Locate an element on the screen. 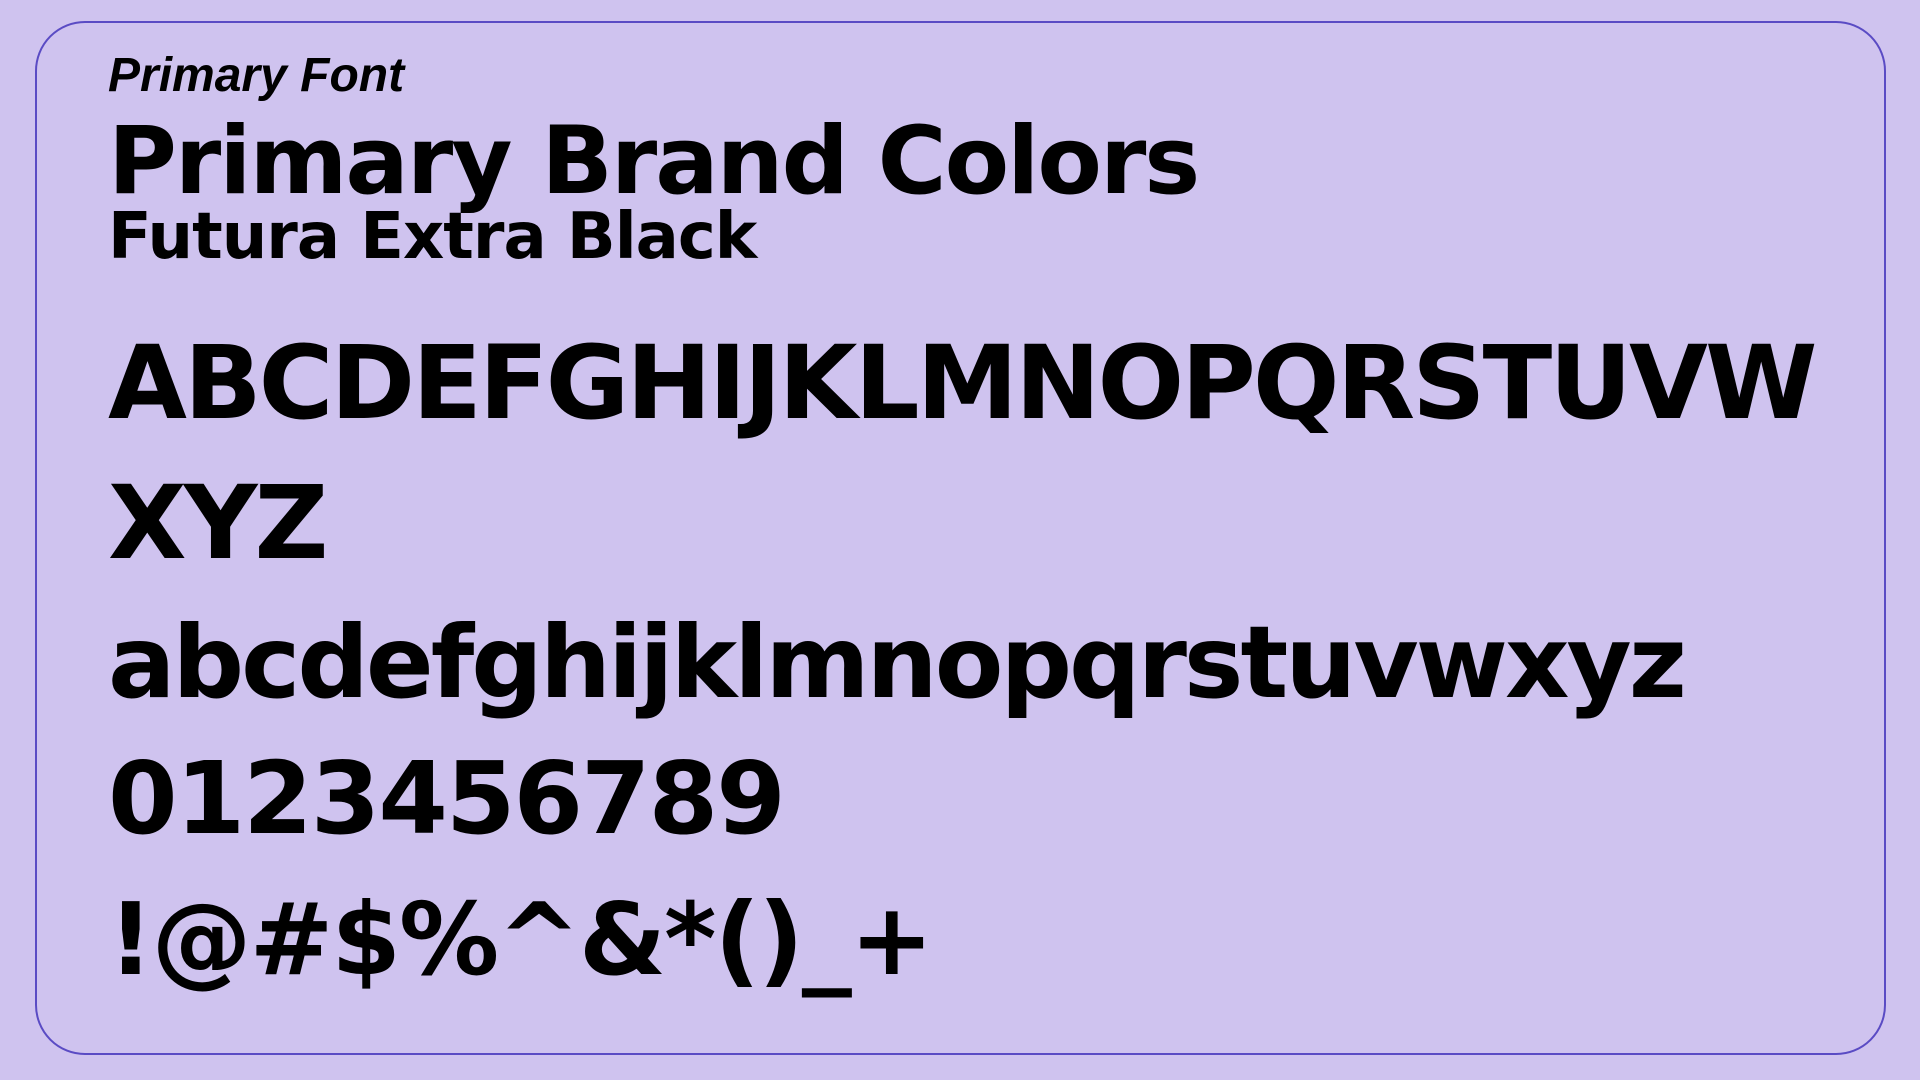 The width and height of the screenshot is (1920, 1080). digits-specimen: 0123456789 is located at coordinates (447, 798).